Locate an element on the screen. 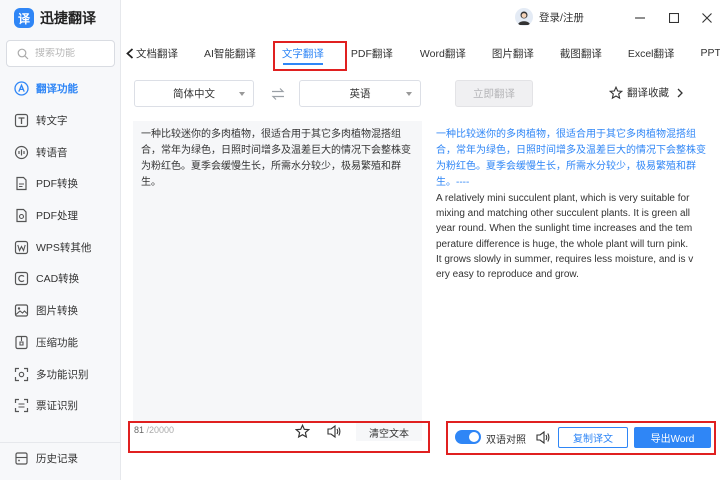 The height and width of the screenshot is (480, 720). compress-icon is located at coordinates (21, 342).